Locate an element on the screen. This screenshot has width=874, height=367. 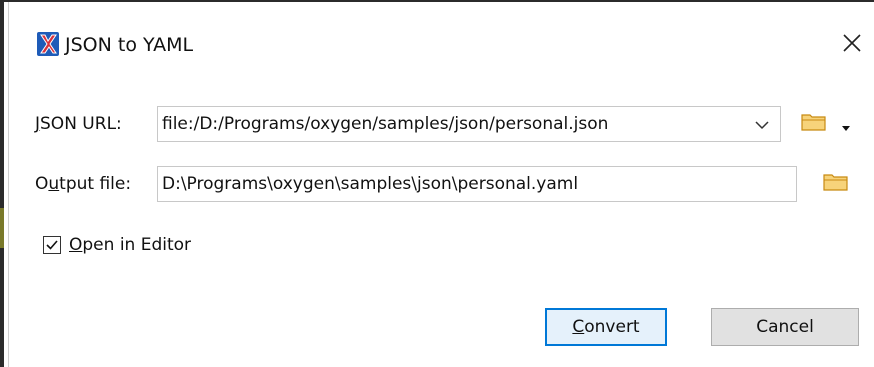
output-file-browse-button is located at coordinates (836, 184).